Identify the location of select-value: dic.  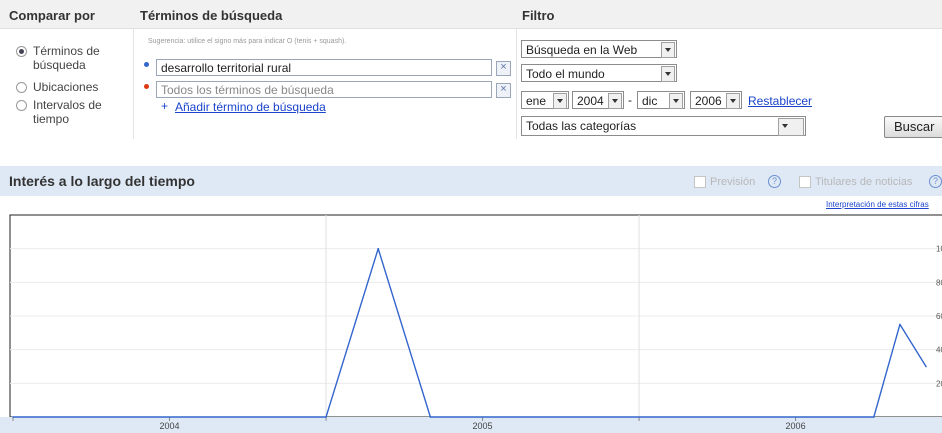
(650, 101).